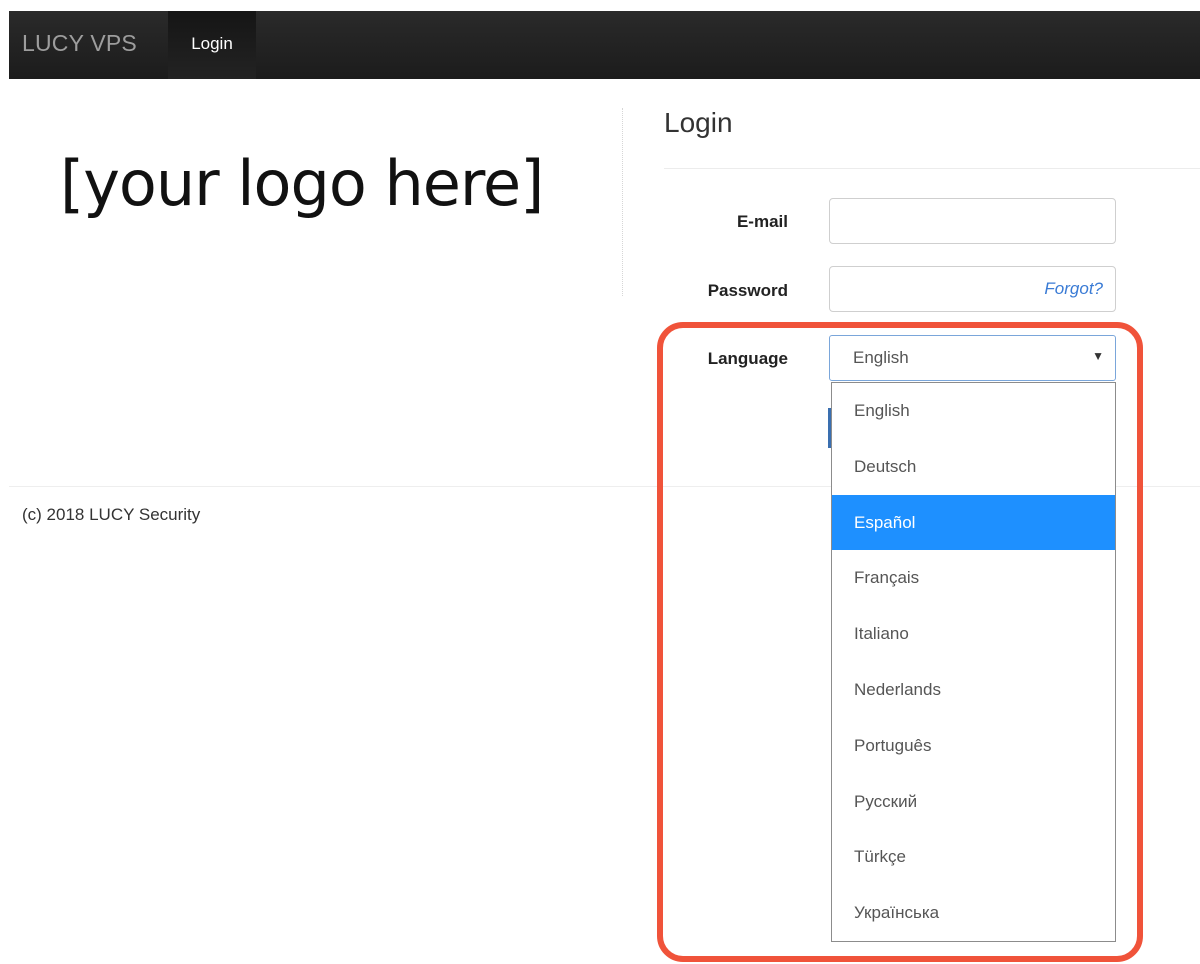 The width and height of the screenshot is (1200, 964). What do you see at coordinates (973, 913) in the screenshot?
I see `language-option: Українська` at bounding box center [973, 913].